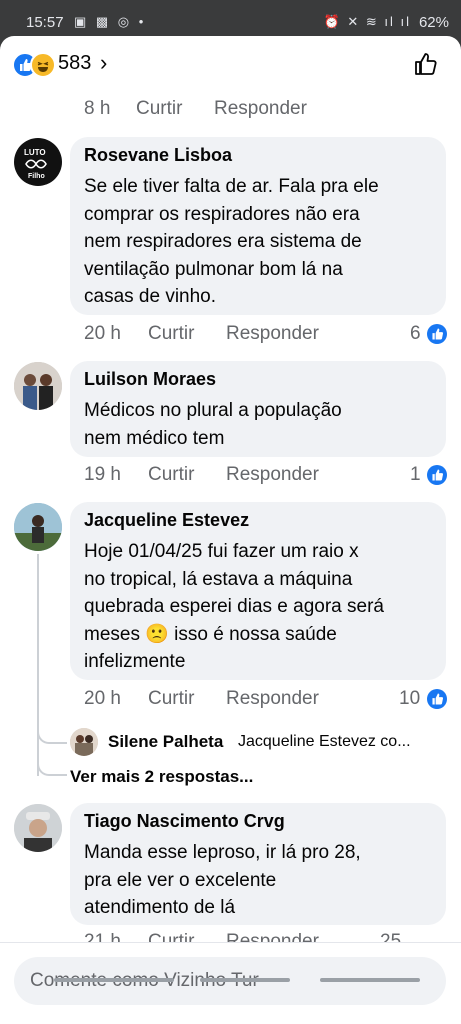  Describe the element at coordinates (102, 474) in the screenshot. I see `comment-time: 19 h` at that location.